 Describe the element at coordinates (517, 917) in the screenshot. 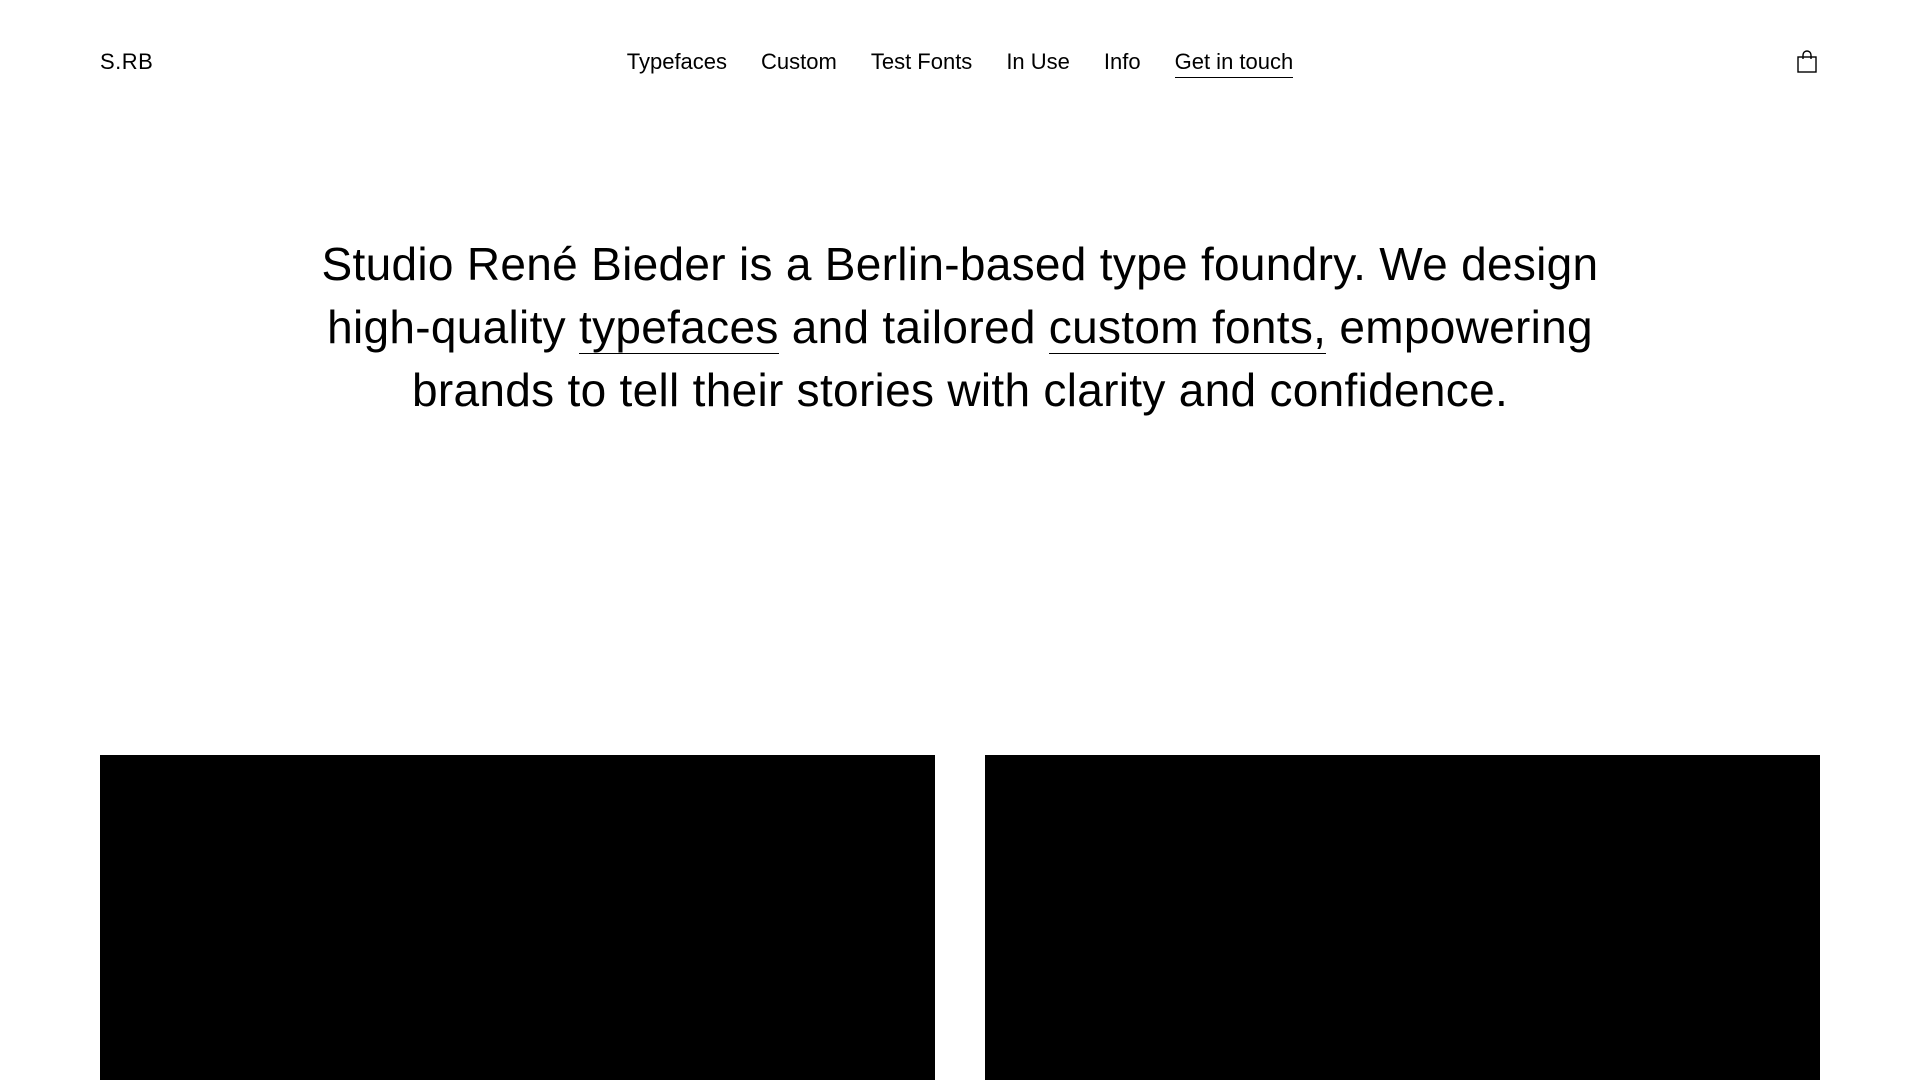

I see `featured-tile-left` at that location.